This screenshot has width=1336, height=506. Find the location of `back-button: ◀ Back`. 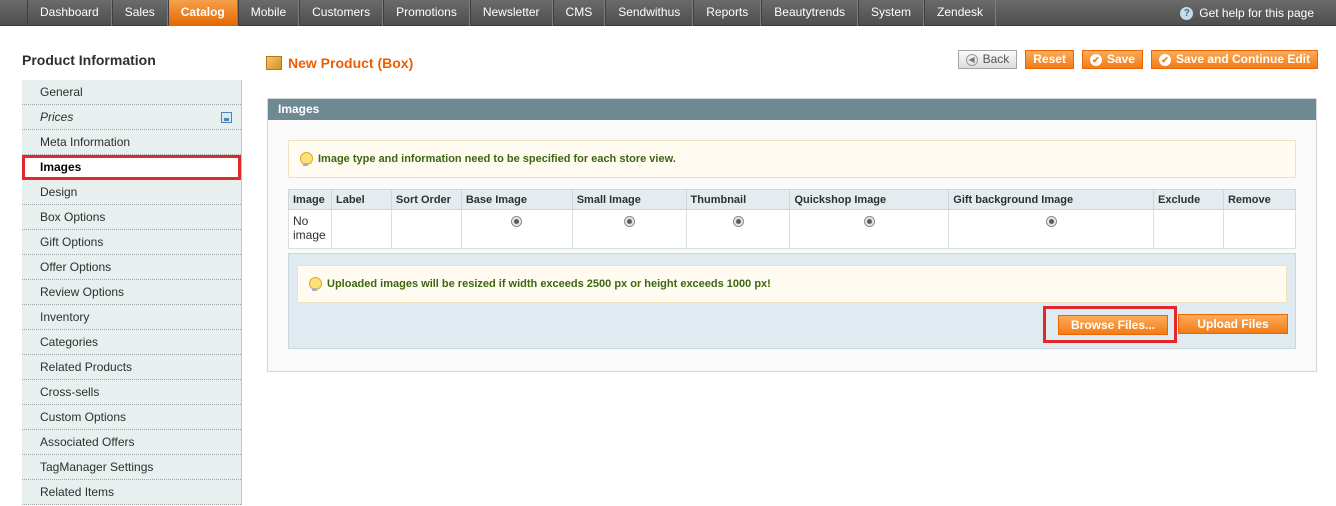

back-button: ◀ Back is located at coordinates (987, 59).